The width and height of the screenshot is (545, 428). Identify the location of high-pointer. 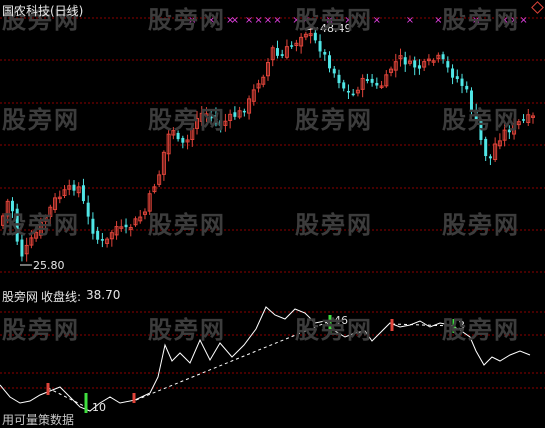
(311, 29).